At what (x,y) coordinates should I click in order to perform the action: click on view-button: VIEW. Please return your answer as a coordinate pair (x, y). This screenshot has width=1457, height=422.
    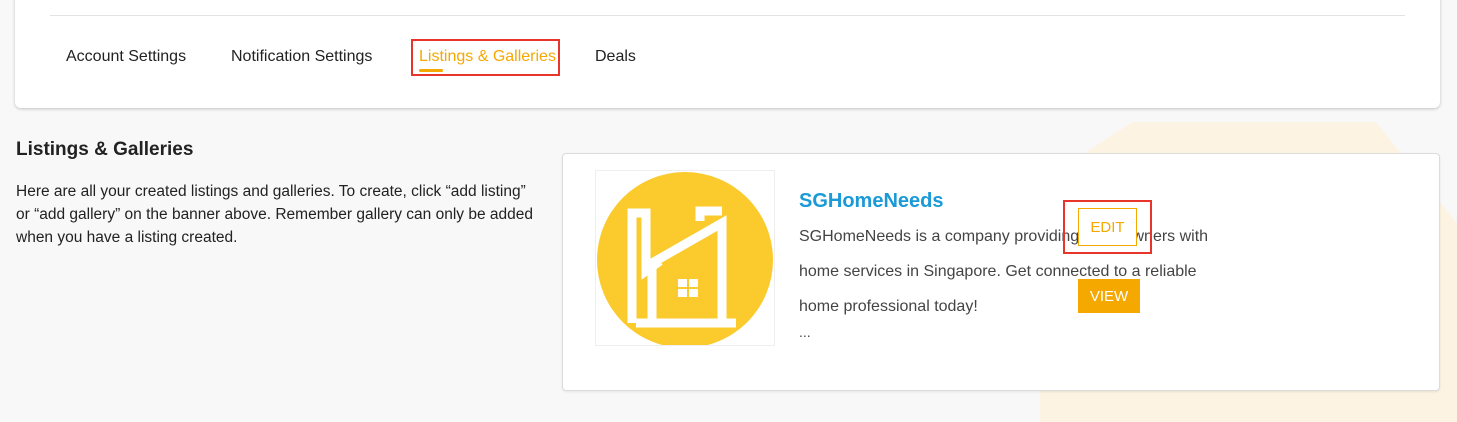
    Looking at the image, I should click on (1109, 296).